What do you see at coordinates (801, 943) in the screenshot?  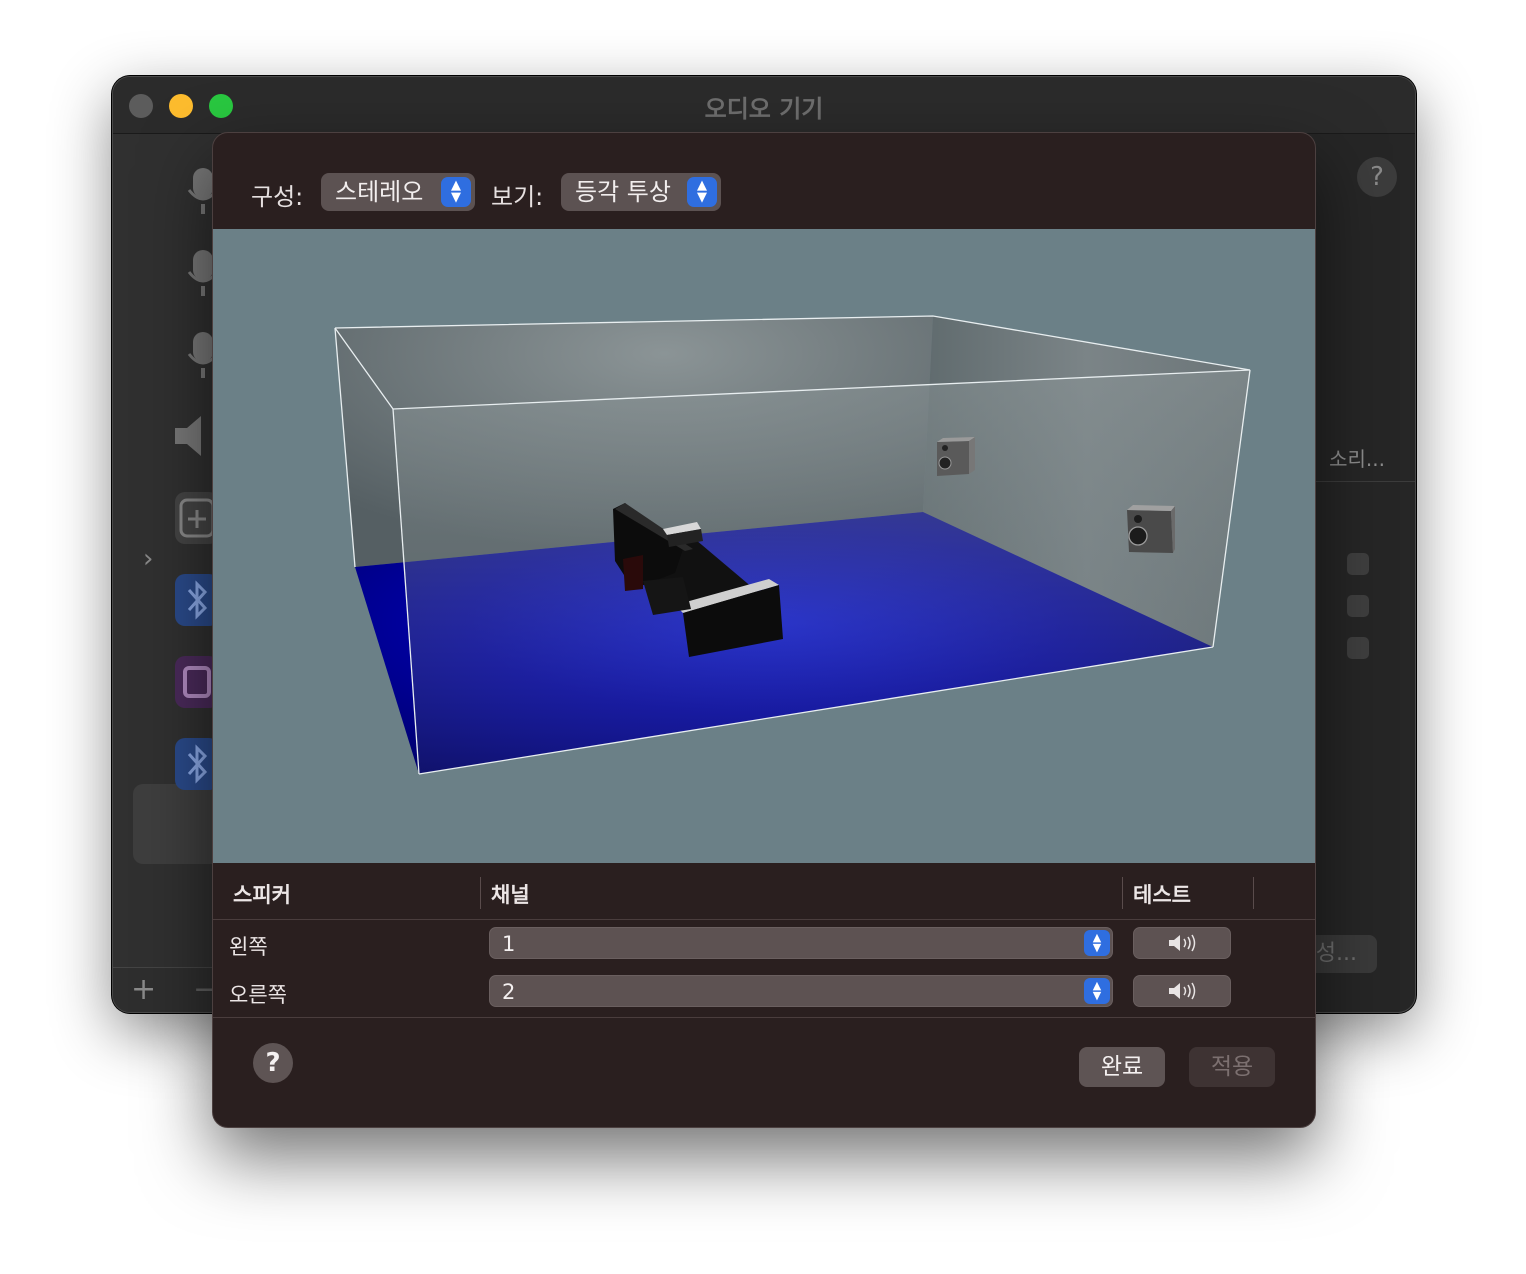 I see `channel-popup: 1 ▲ ▼` at bounding box center [801, 943].